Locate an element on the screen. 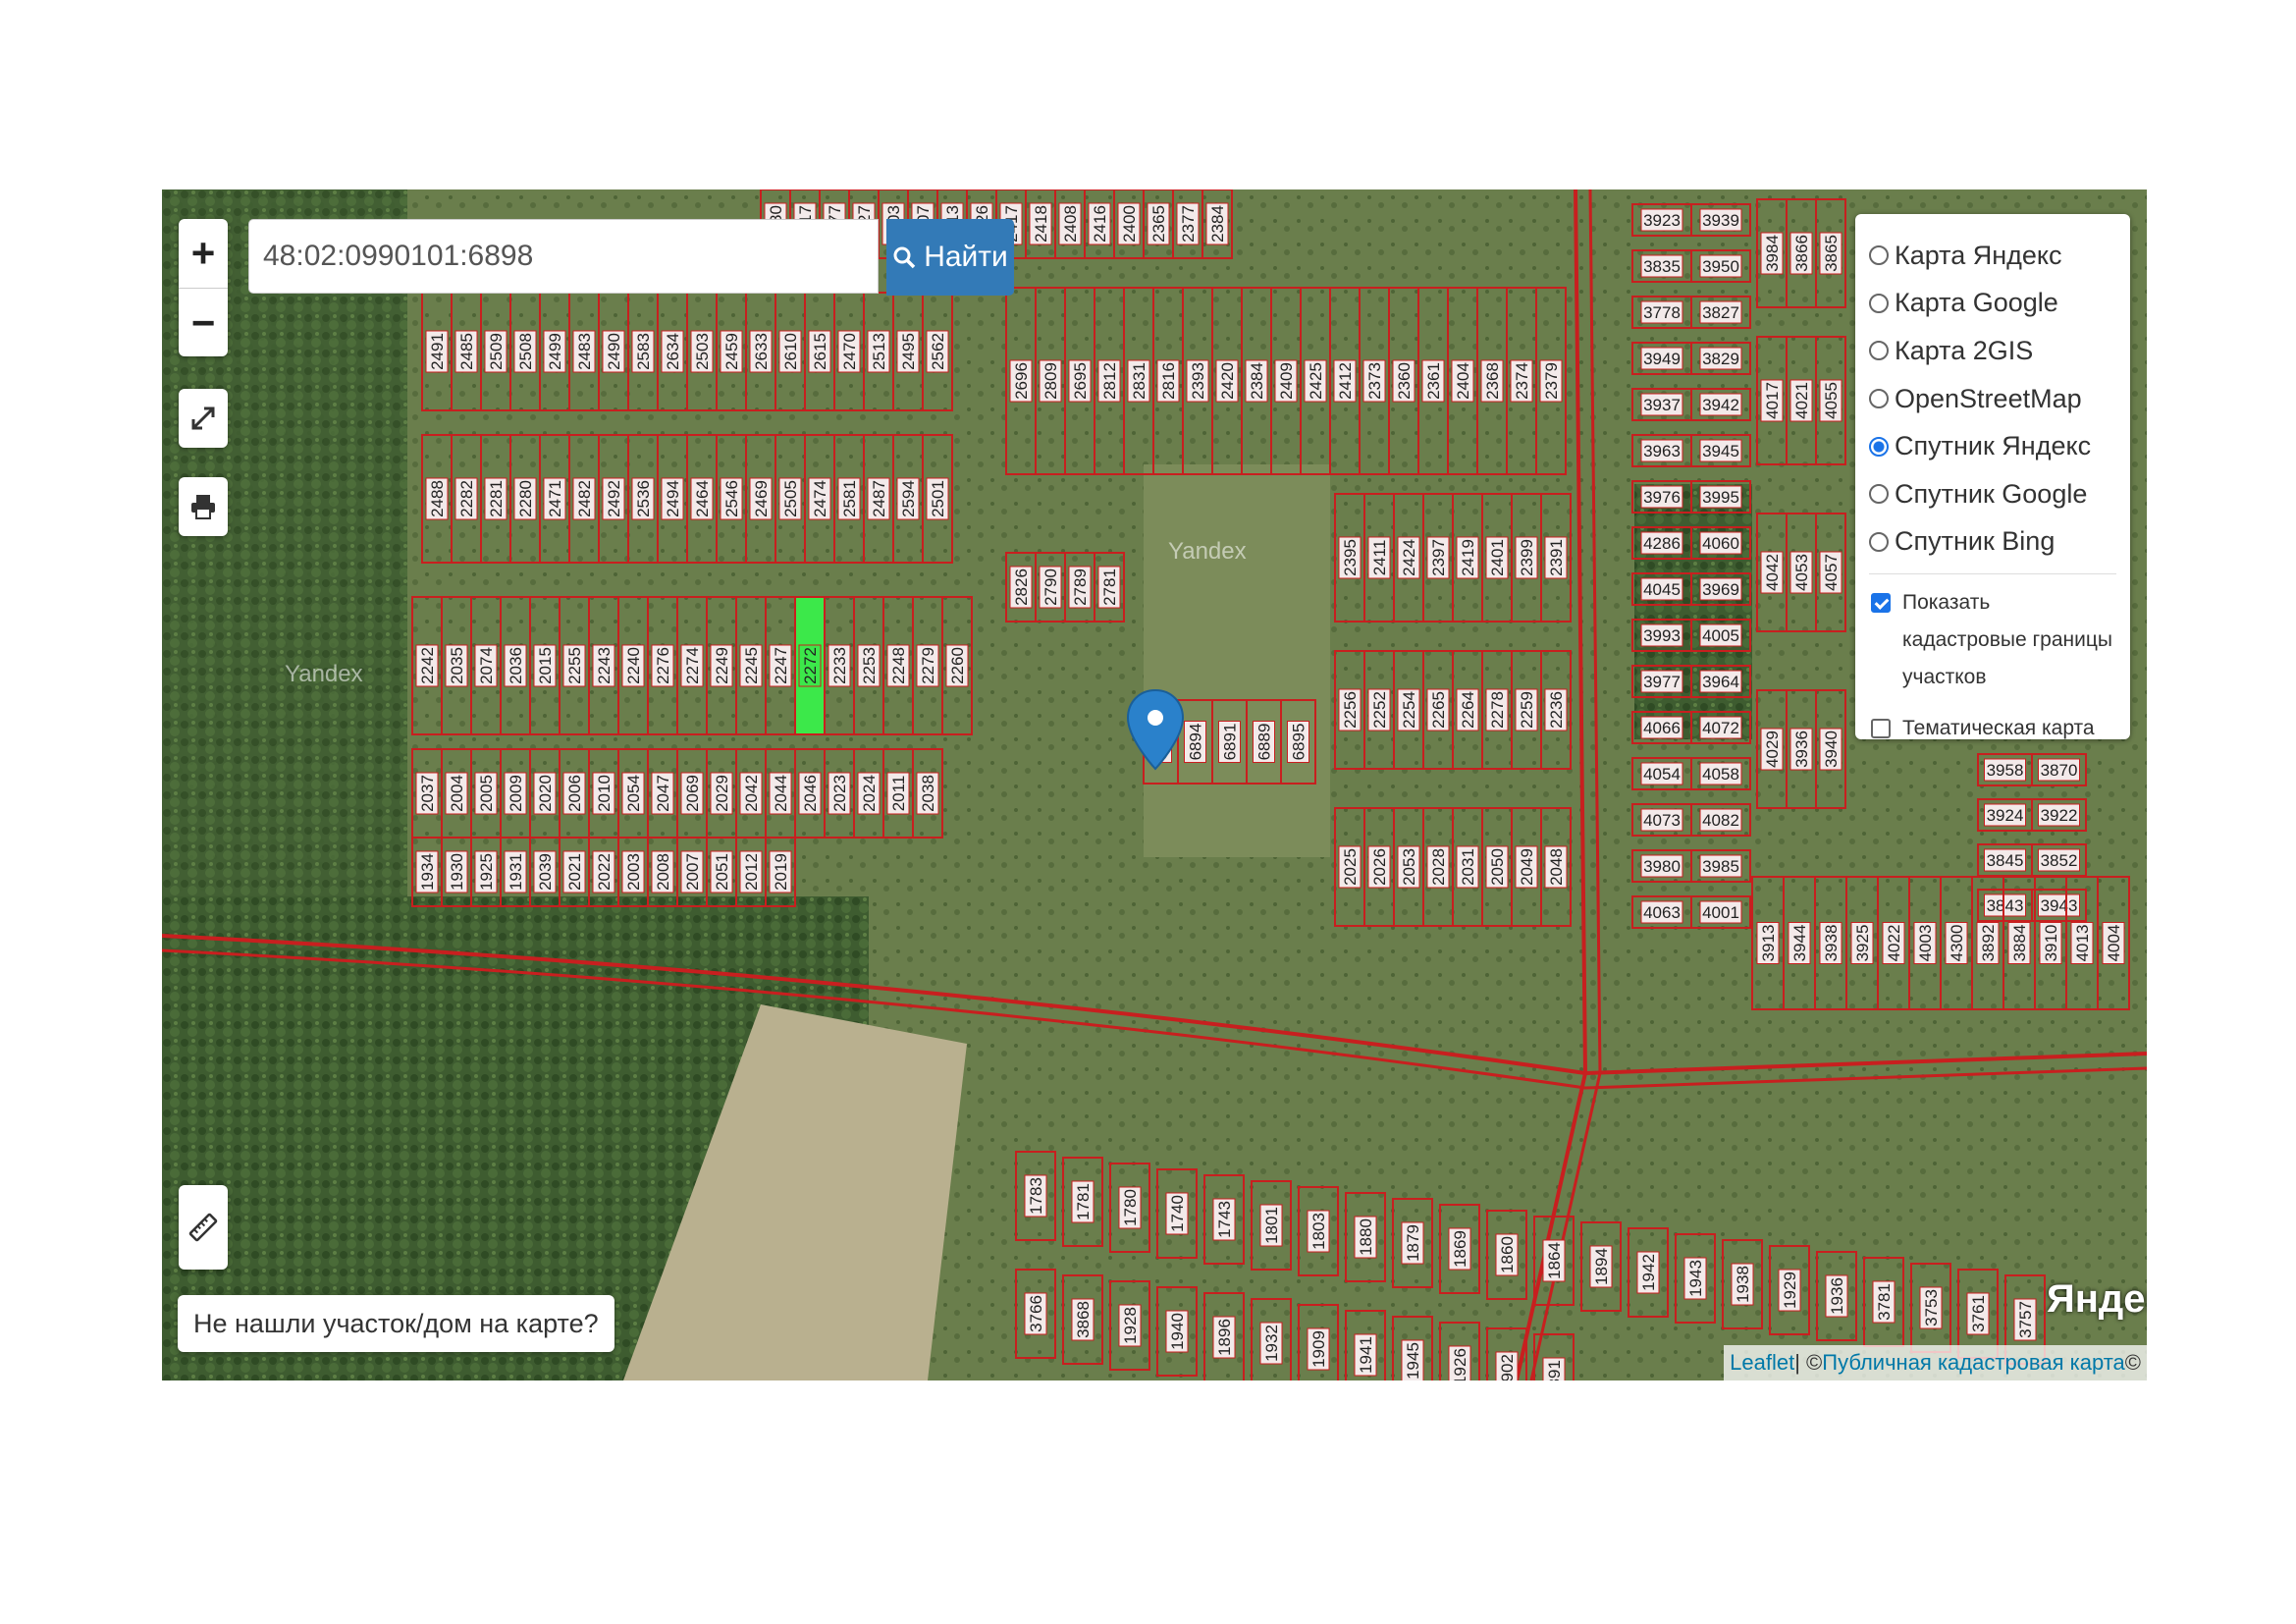 This screenshot has width=2296, height=1624. not-found-button: Не нашли участок/дом на карте? is located at coordinates (396, 1323).